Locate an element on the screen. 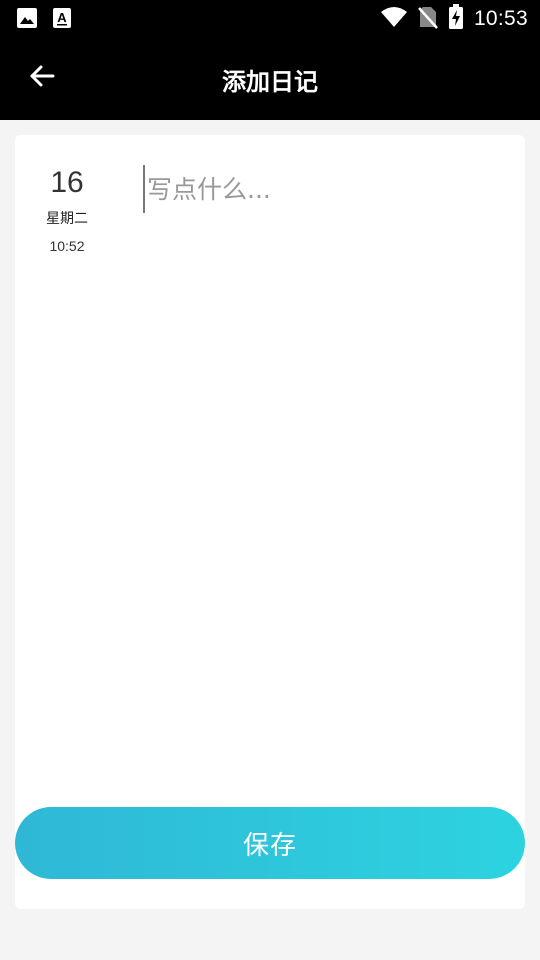 The width and height of the screenshot is (540, 960). status-left-icons: A is located at coordinates (44, 20).